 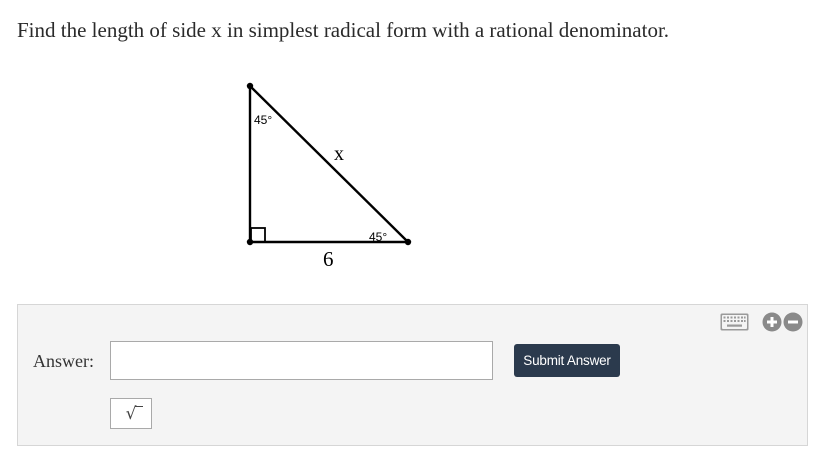 What do you see at coordinates (328, 259) in the screenshot?
I see `base-label: 6` at bounding box center [328, 259].